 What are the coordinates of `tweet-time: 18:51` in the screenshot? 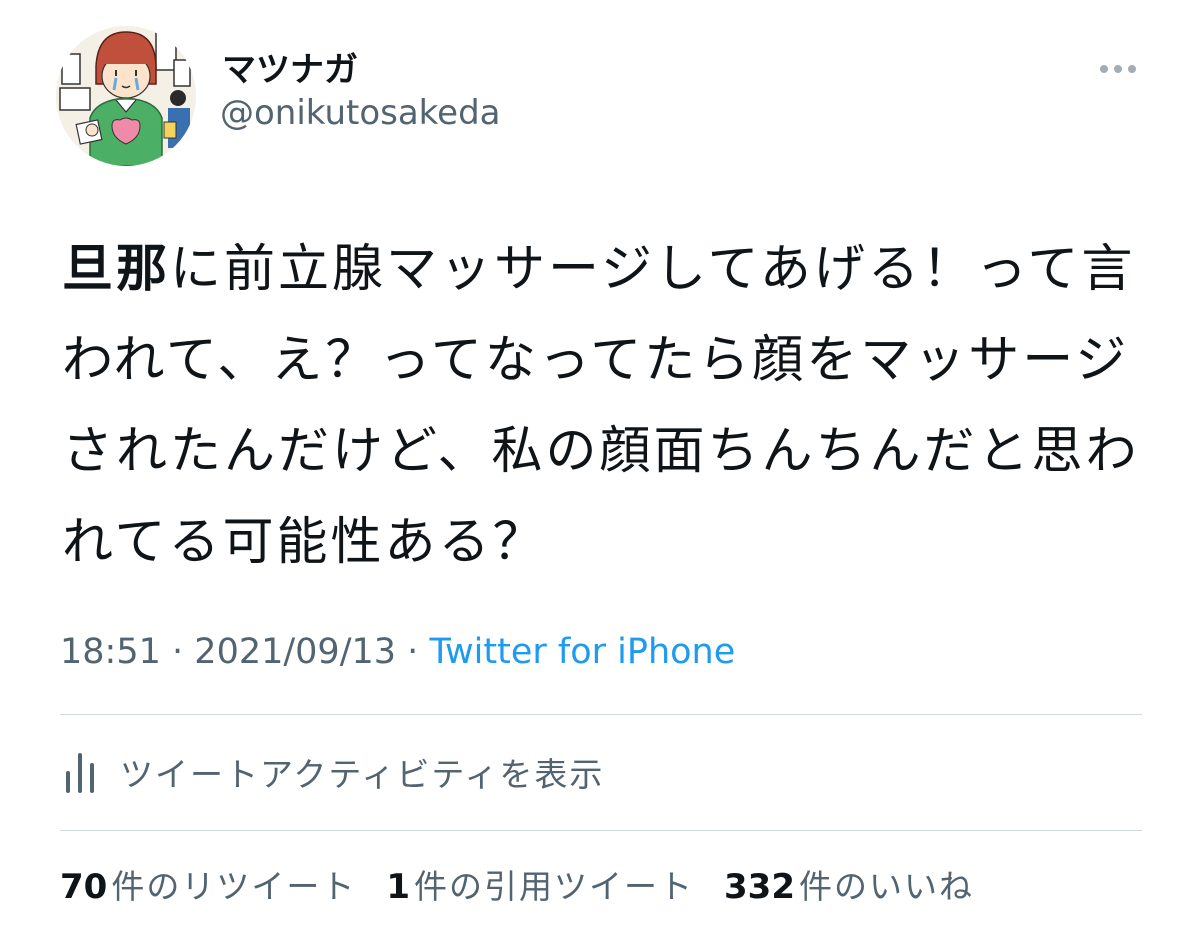 It's located at (110, 652).